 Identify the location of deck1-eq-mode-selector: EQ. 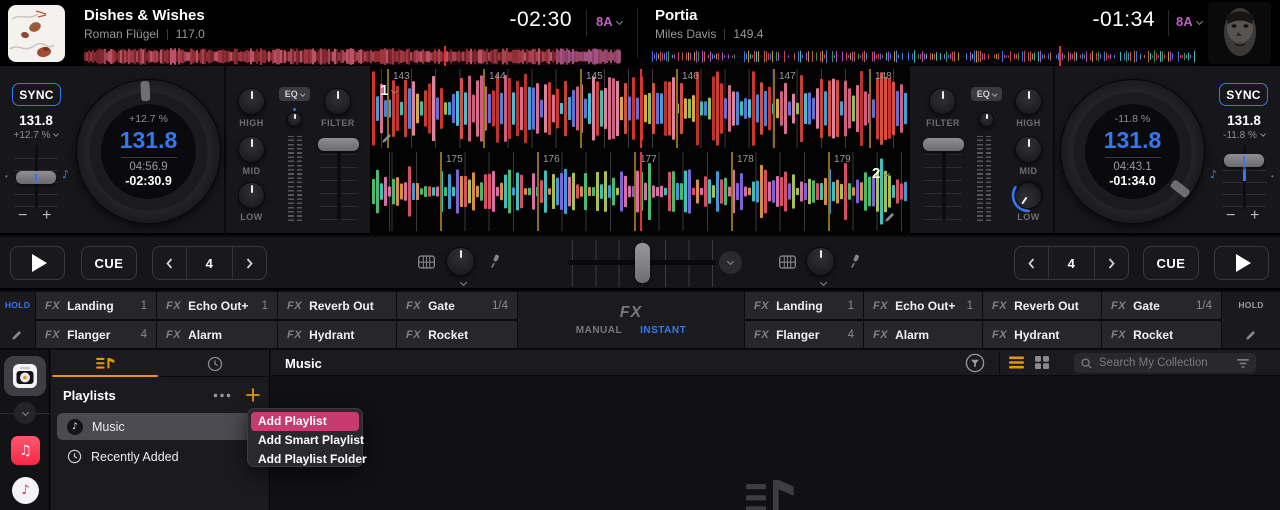
(294, 94).